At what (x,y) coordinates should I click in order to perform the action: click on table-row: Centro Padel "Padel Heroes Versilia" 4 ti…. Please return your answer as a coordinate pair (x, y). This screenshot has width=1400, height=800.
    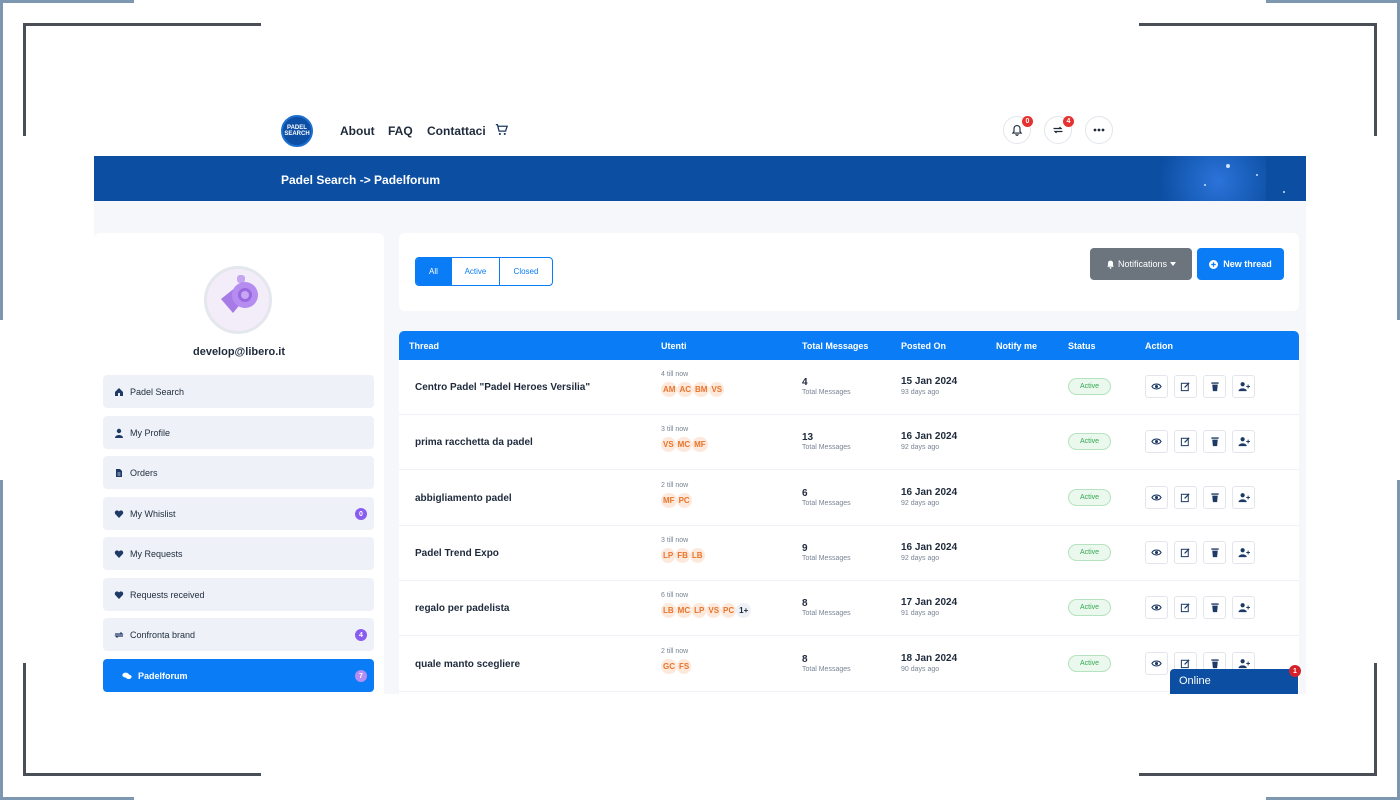
    Looking at the image, I should click on (849, 387).